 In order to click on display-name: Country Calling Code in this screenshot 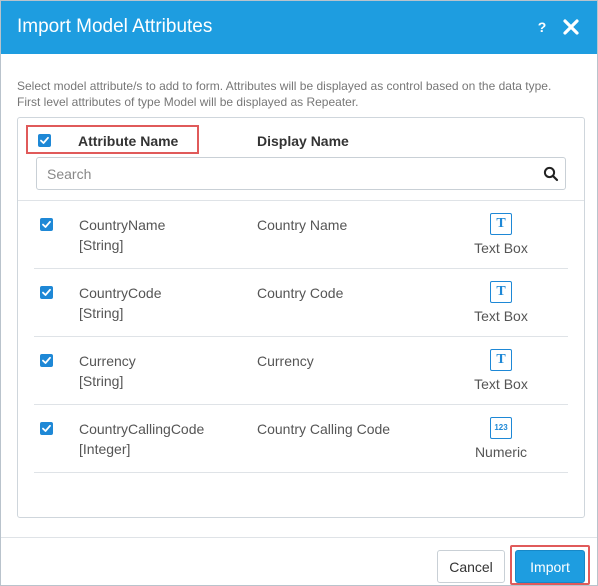, I will do `click(324, 429)`.